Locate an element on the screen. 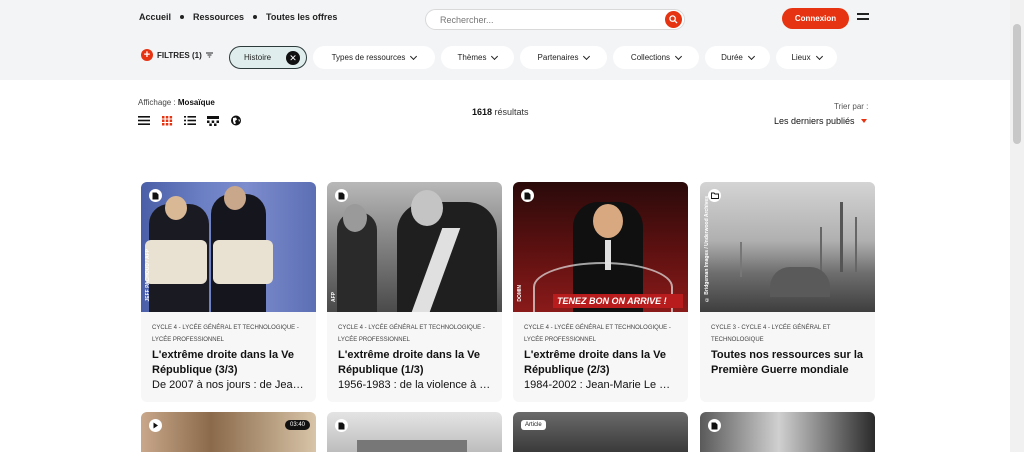  sort-dropdown: Les derniers publiés is located at coordinates (820, 121).